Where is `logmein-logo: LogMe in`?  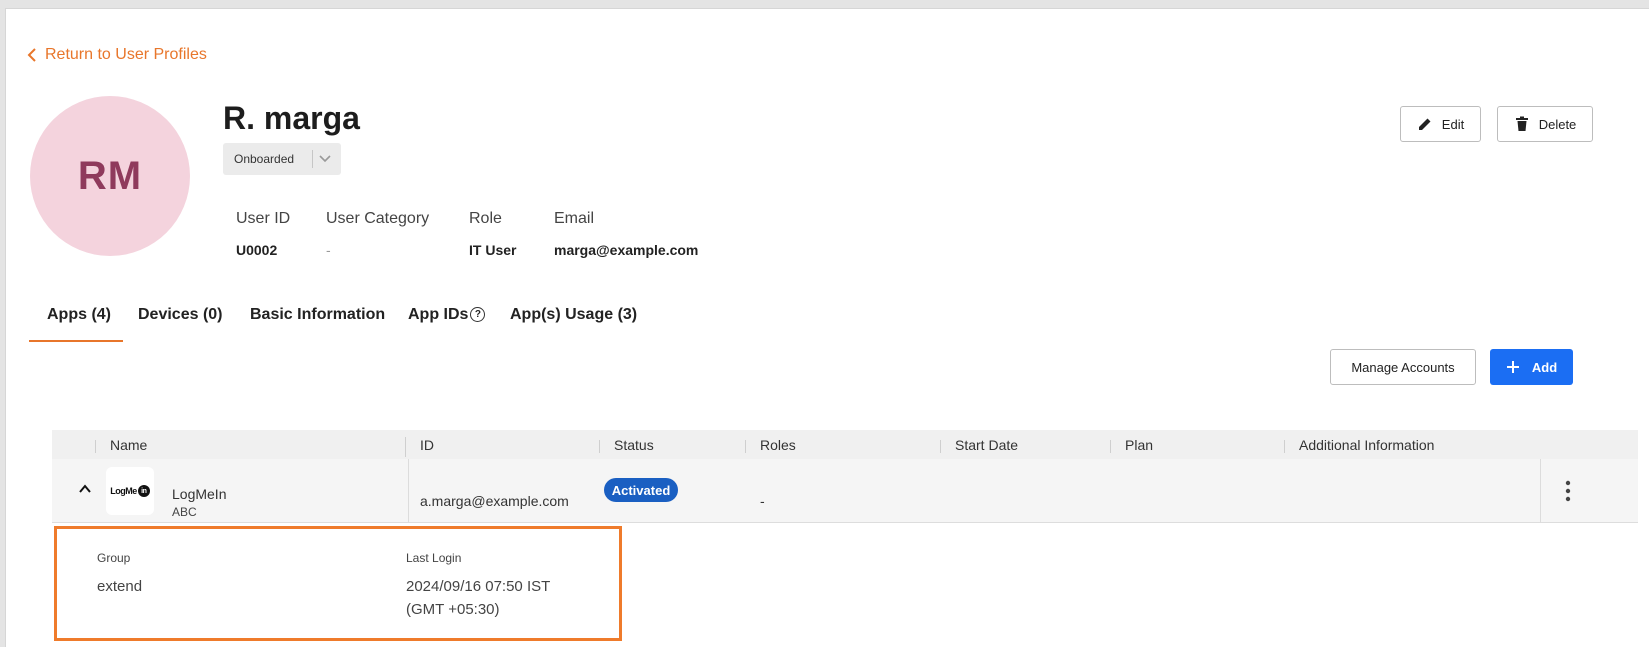
logmein-logo: LogMe in is located at coordinates (130, 491).